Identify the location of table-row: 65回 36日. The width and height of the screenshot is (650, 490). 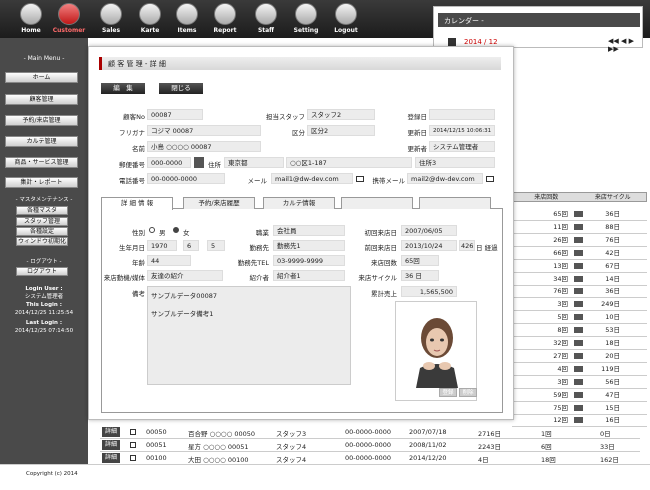
(579, 214).